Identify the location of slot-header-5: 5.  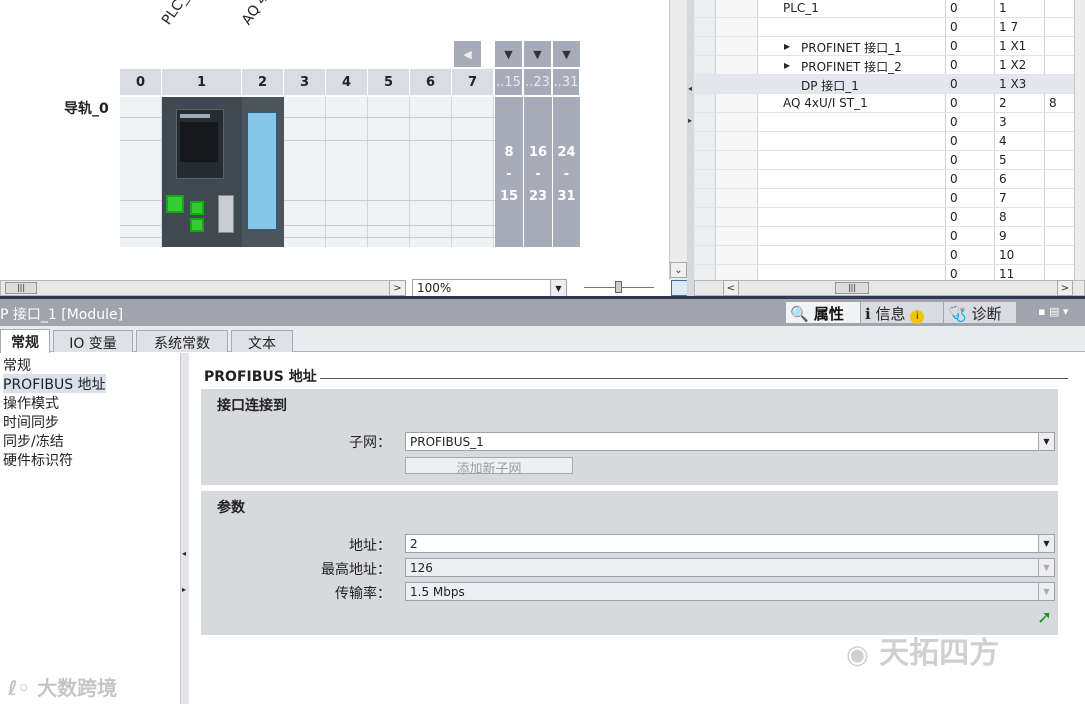
(389, 82).